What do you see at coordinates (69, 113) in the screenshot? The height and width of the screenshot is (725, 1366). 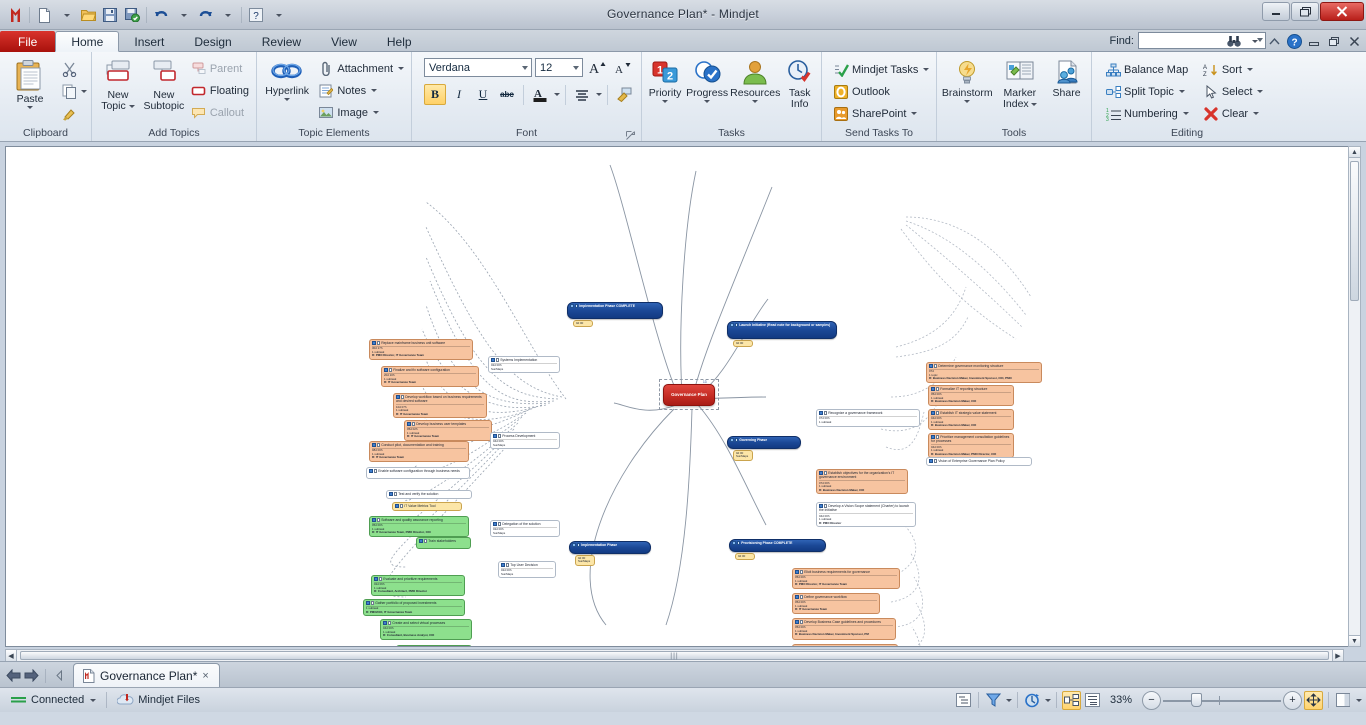 I see `format-painter-button` at bounding box center [69, 113].